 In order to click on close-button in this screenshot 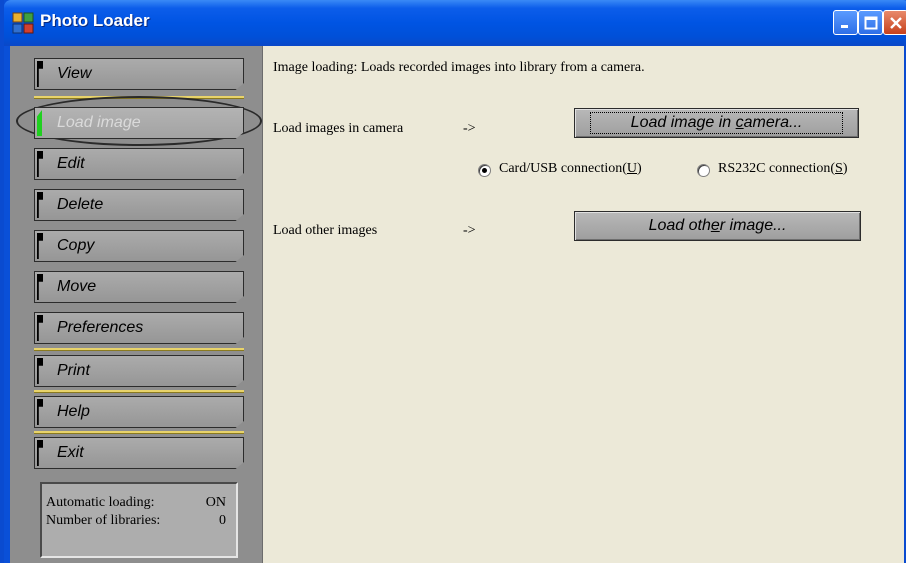, I will do `click(894, 22)`.